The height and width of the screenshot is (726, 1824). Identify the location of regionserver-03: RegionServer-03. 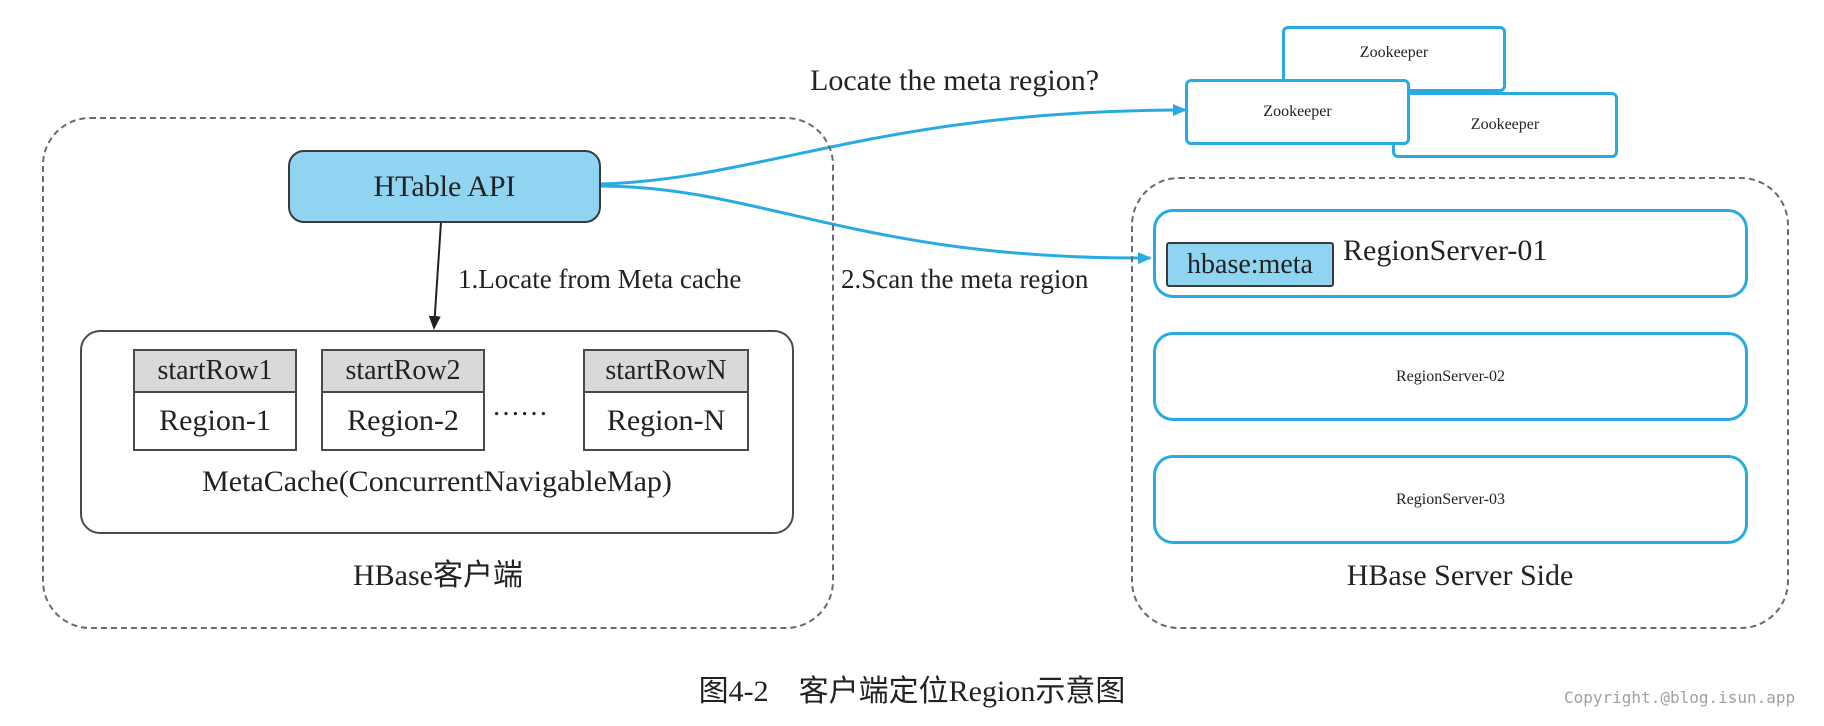
(1450, 499).